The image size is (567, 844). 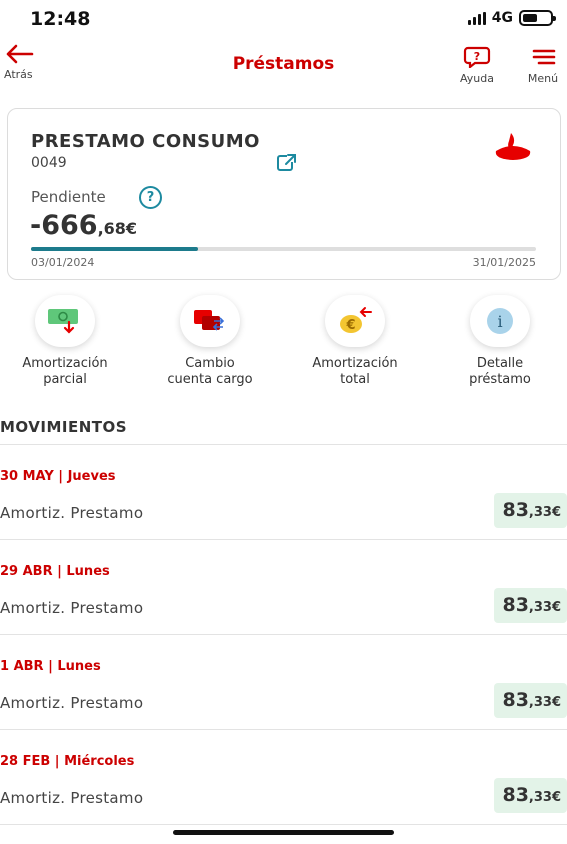 What do you see at coordinates (543, 65) in the screenshot?
I see `menu-button: Menú` at bounding box center [543, 65].